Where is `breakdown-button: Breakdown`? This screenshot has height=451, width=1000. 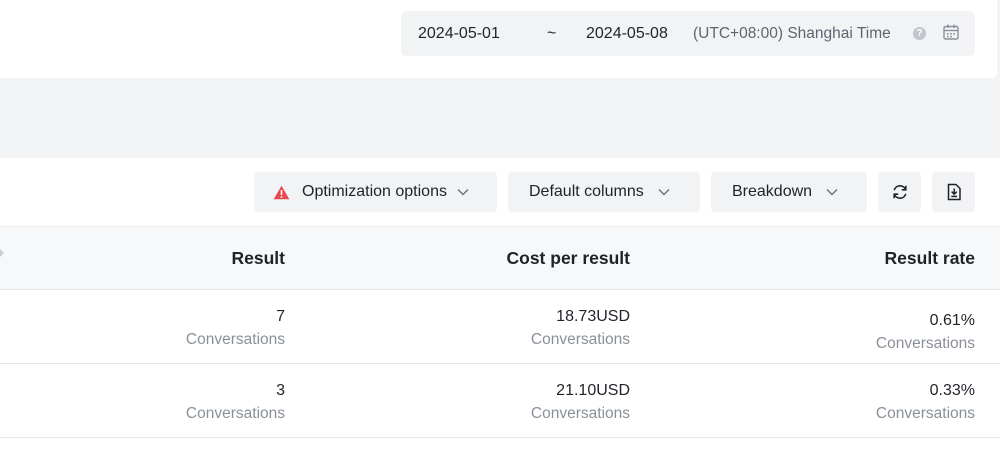 breakdown-button: Breakdown is located at coordinates (789, 192).